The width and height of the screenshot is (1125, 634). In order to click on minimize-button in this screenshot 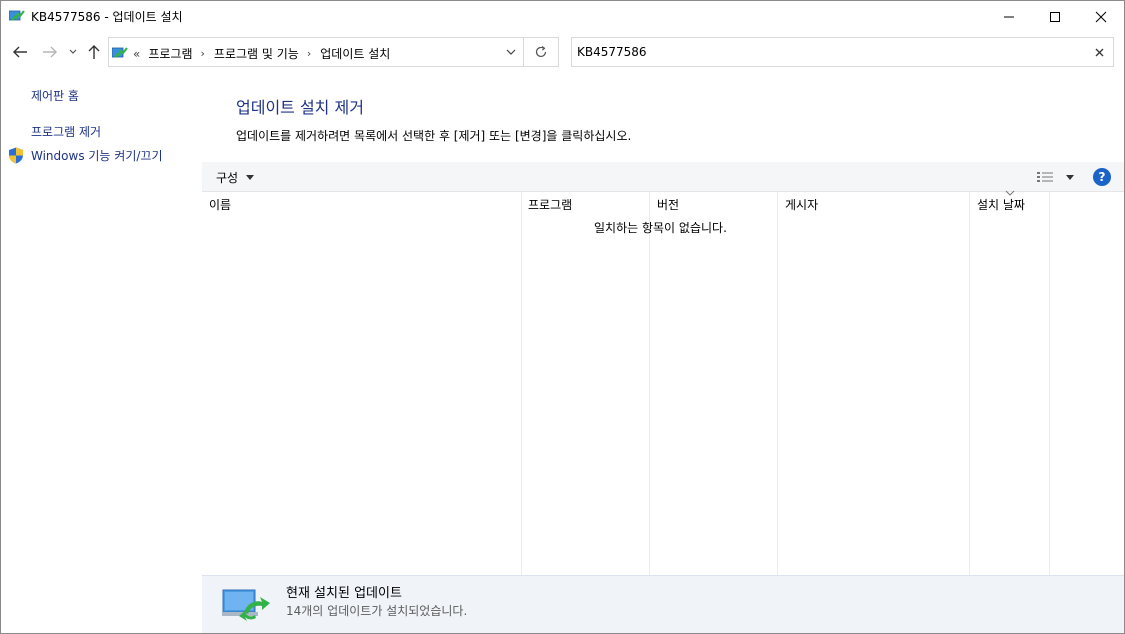, I will do `click(1009, 16)`.